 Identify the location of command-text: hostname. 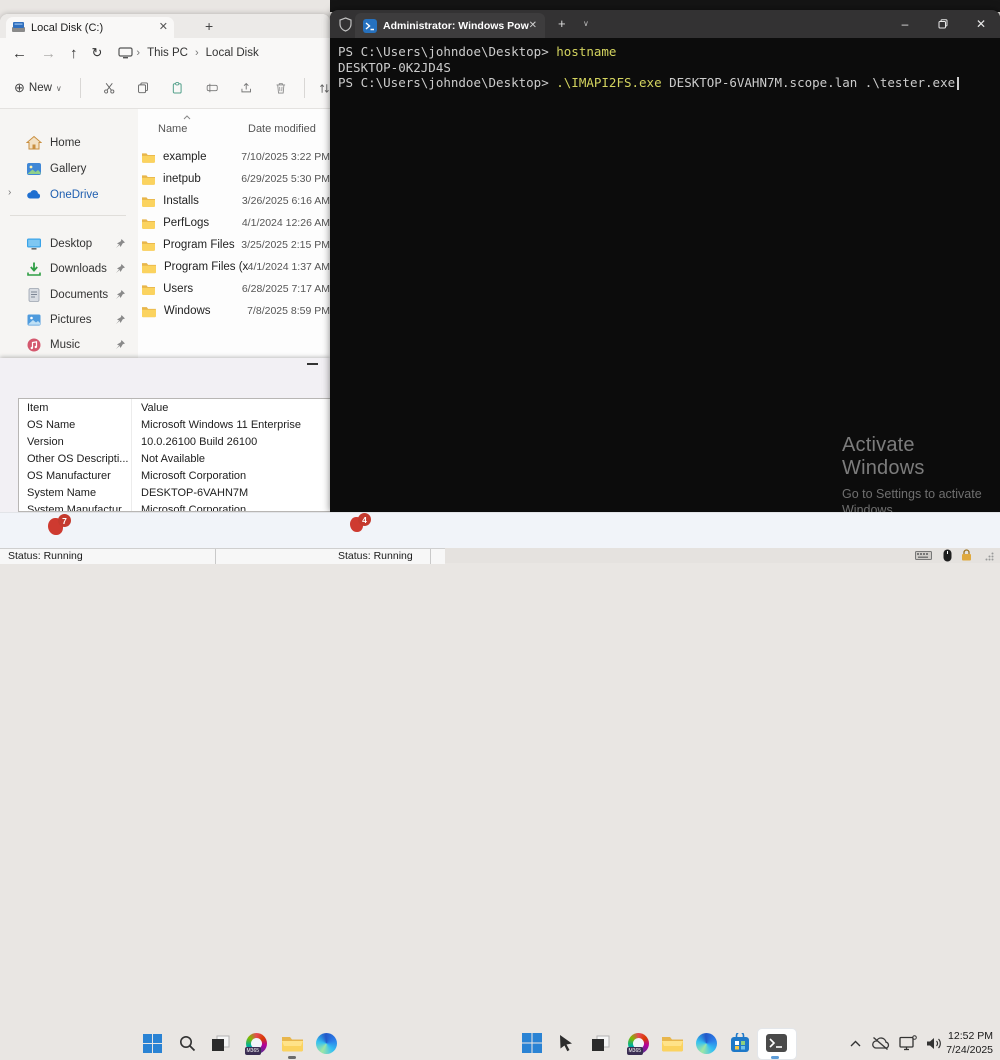
(586, 51).